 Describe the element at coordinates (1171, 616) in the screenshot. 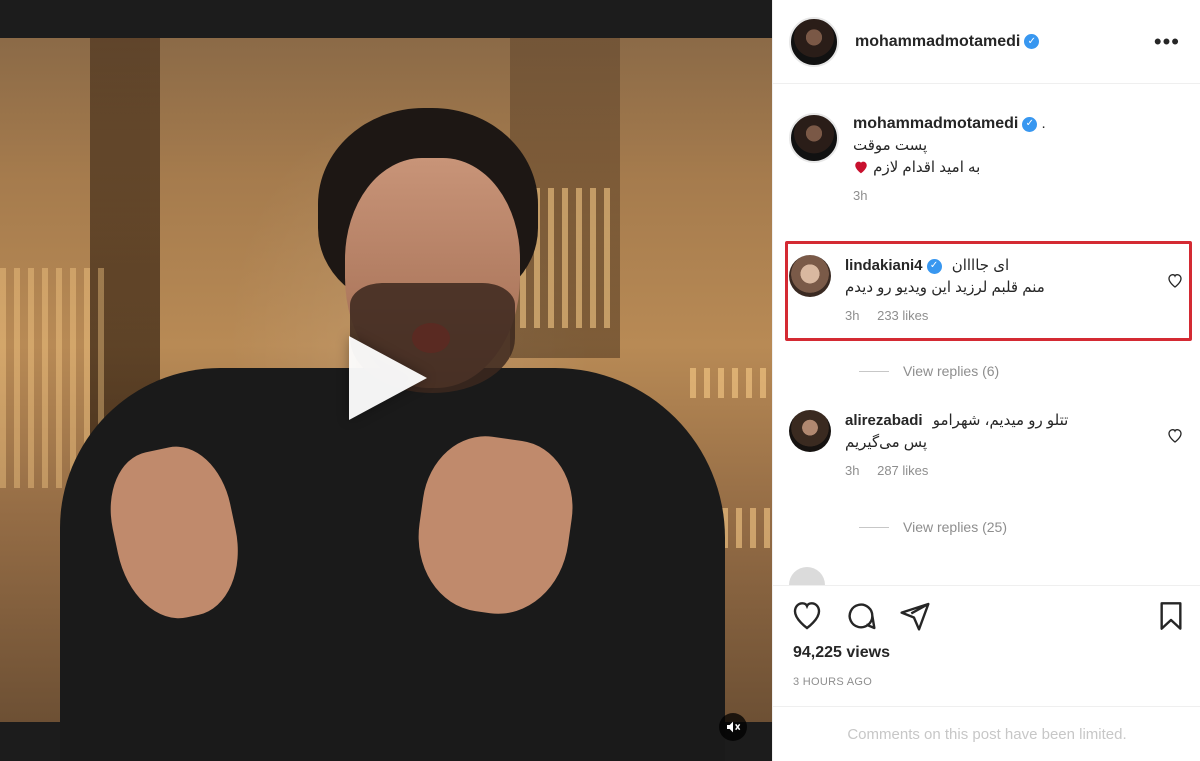

I see `bookmark-icon` at that location.